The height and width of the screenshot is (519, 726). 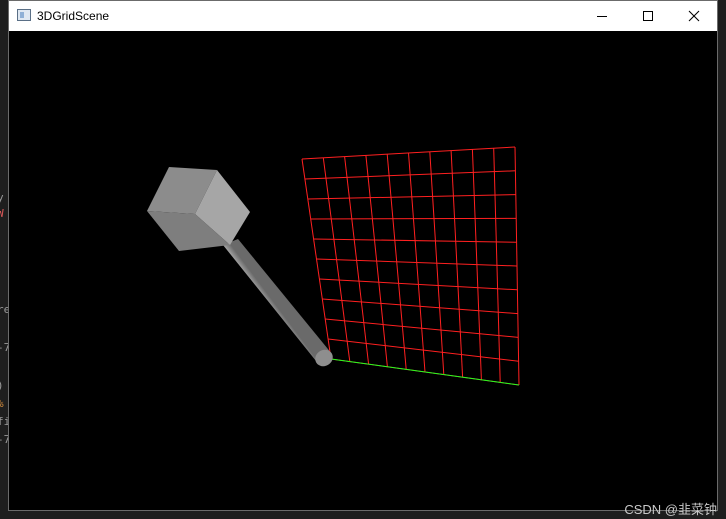 I want to click on maximize-icon, so click(x=648, y=16).